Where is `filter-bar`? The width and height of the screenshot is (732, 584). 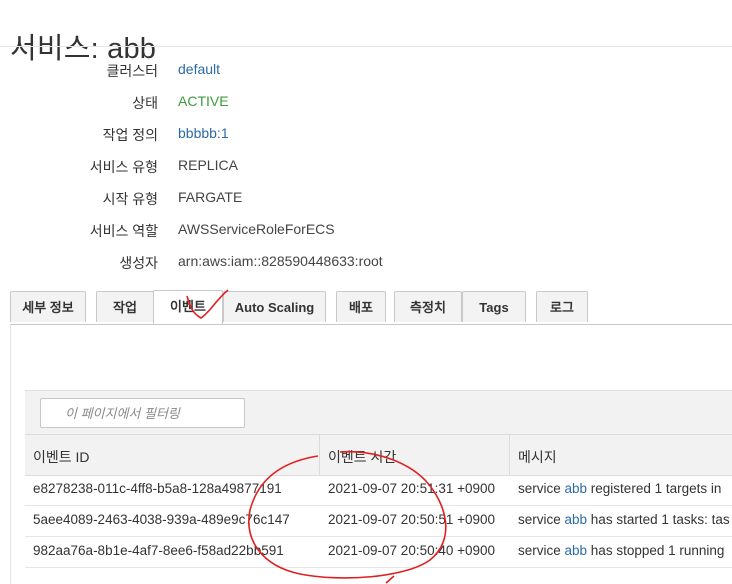
filter-bar is located at coordinates (378, 412).